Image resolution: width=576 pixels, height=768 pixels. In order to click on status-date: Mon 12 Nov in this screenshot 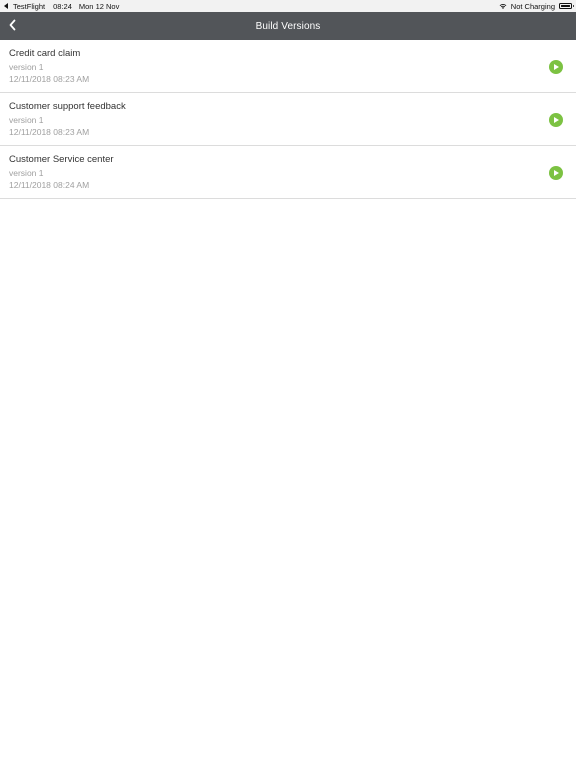, I will do `click(99, 6)`.